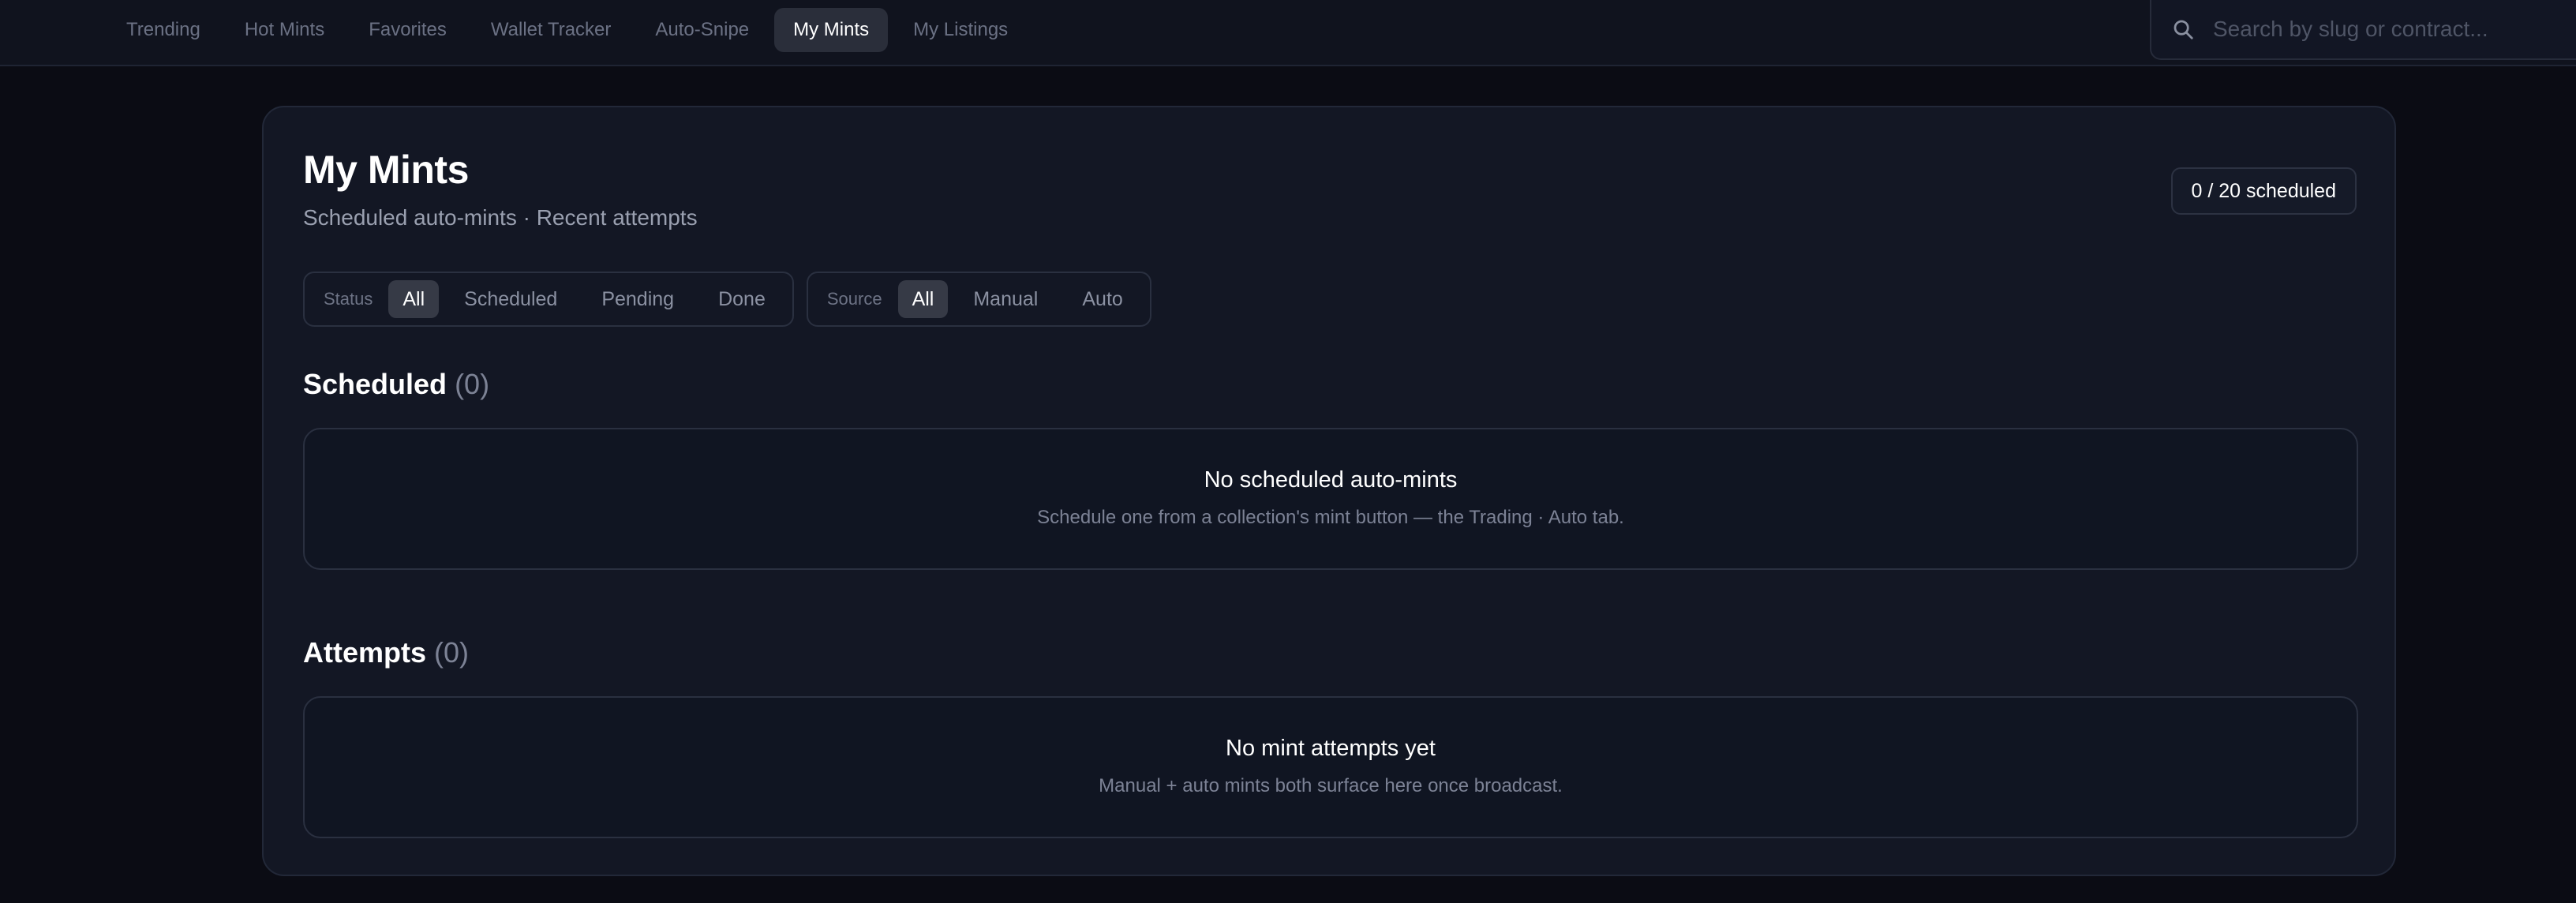  I want to click on status-filter-label: Status, so click(348, 299).